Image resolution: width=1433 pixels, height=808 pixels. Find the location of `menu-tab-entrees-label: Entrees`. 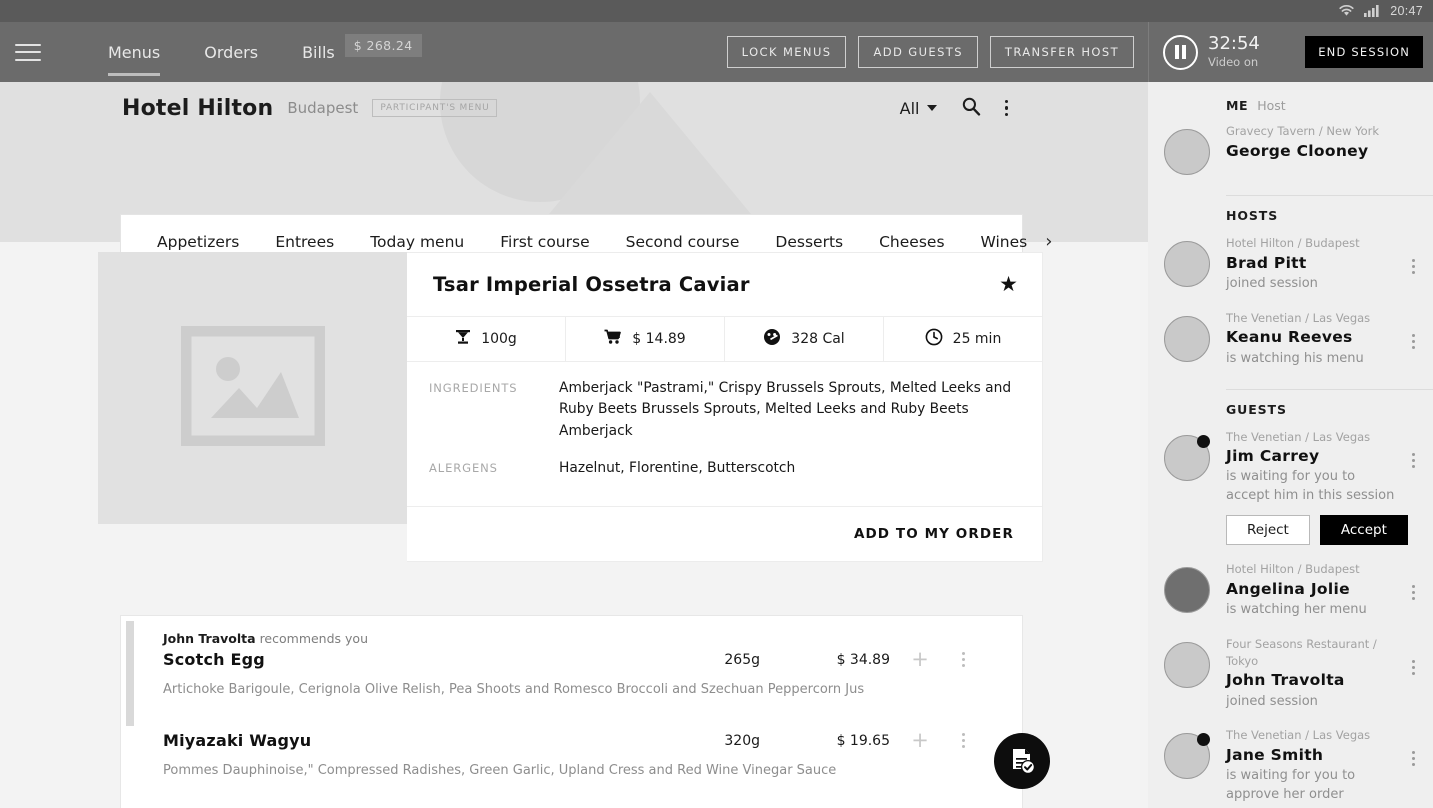

menu-tab-entrees-label: Entrees is located at coordinates (305, 241).